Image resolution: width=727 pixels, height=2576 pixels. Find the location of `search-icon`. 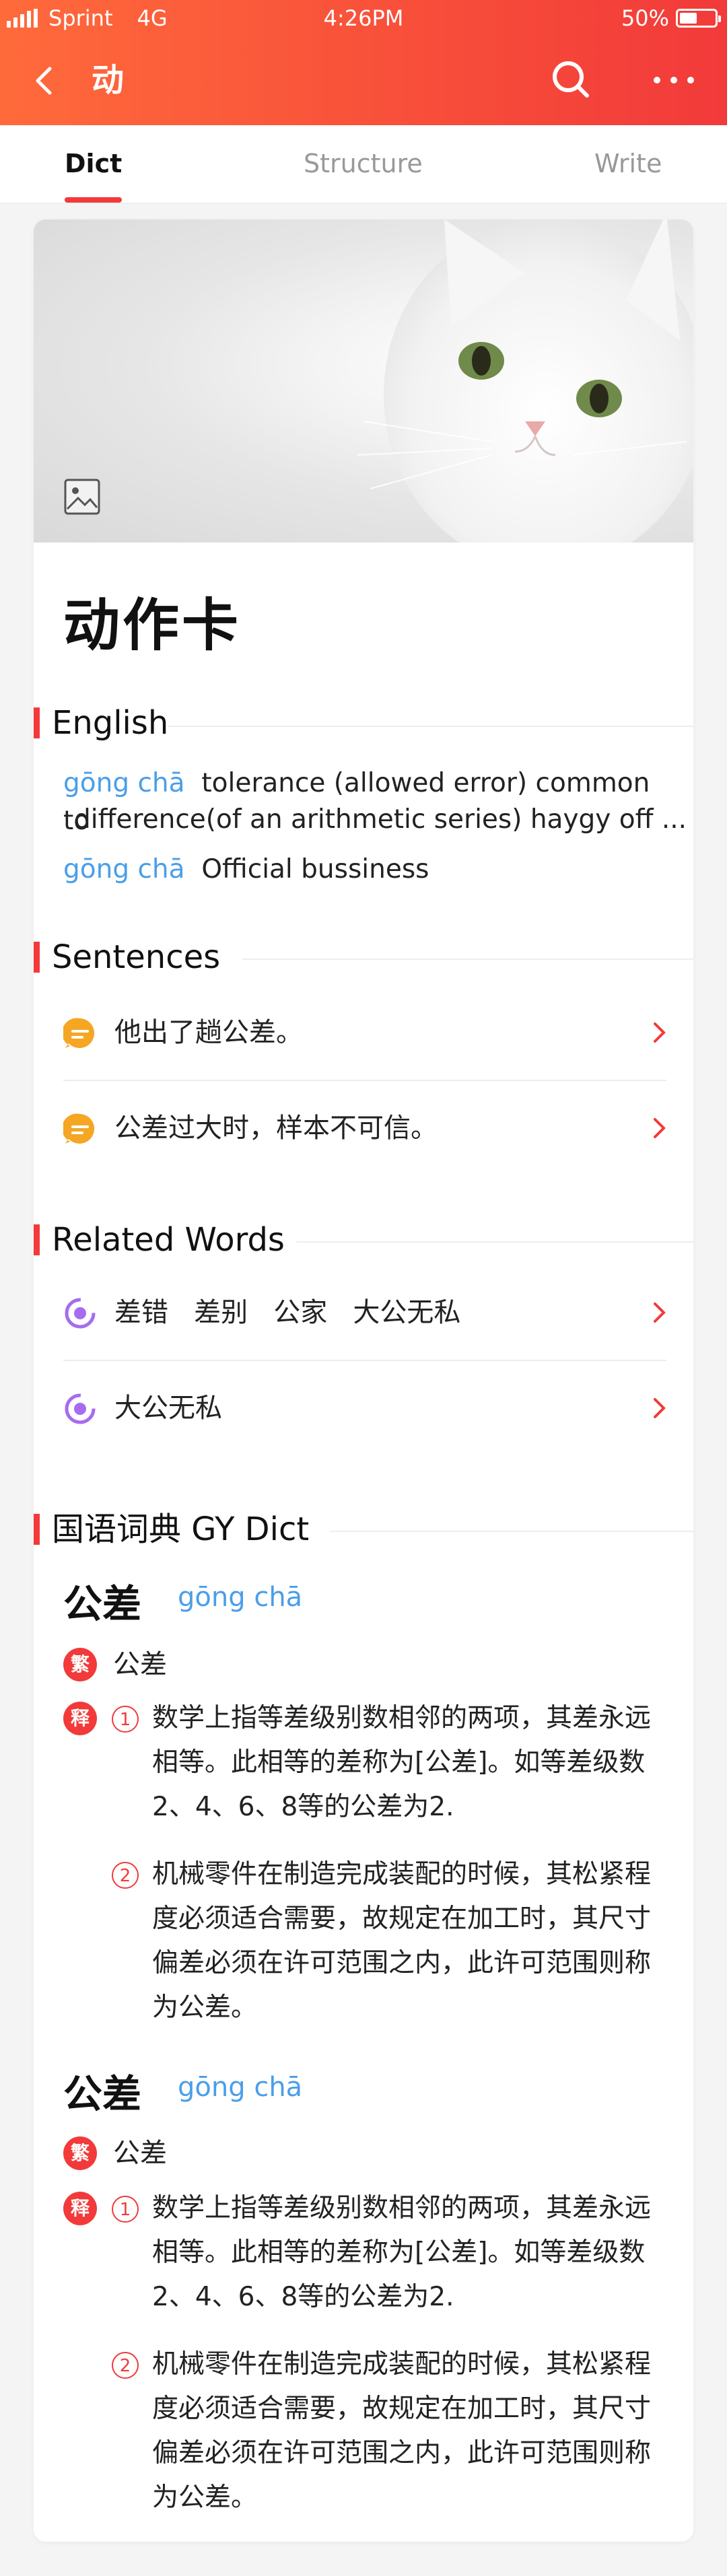

search-icon is located at coordinates (570, 79).